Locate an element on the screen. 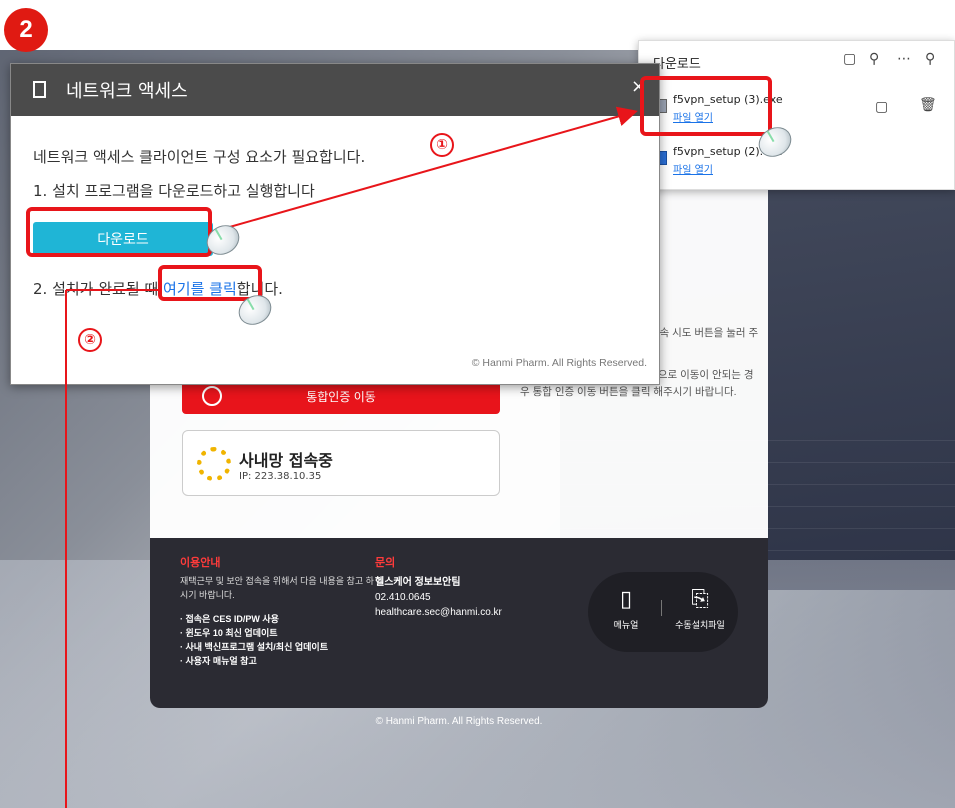  usage-item: · 윈도우 10 최신 업데이트 is located at coordinates (229, 633).